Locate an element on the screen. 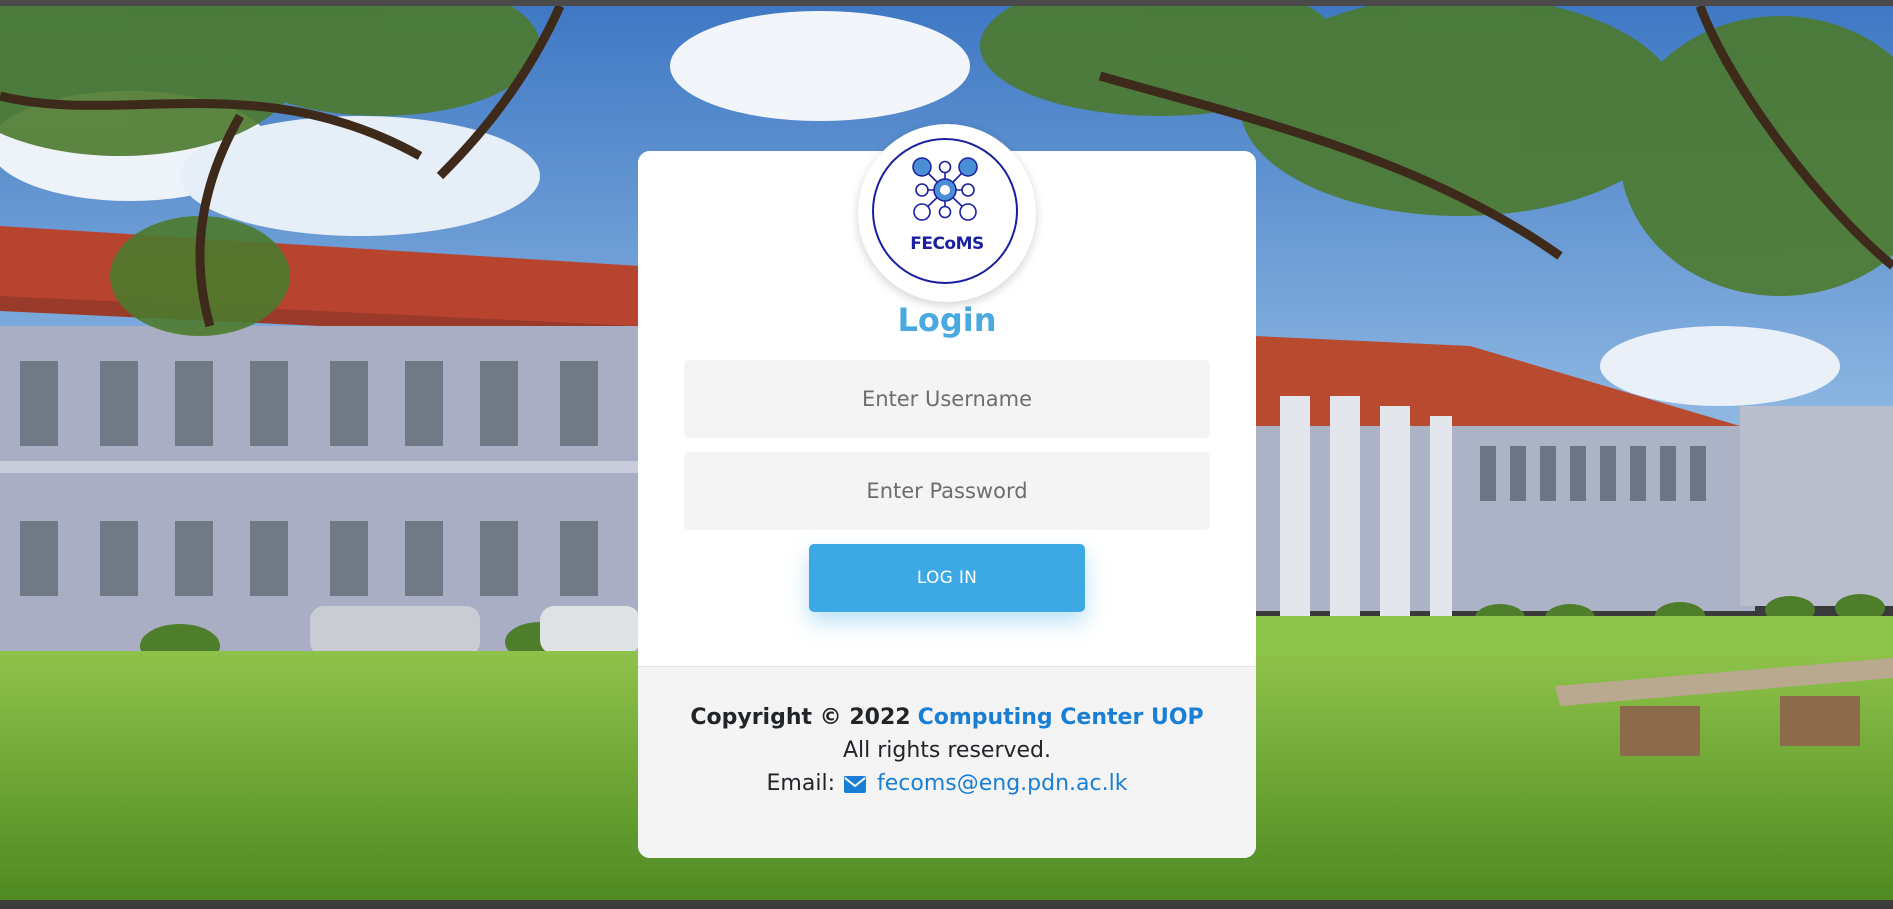 The image size is (1893, 909). network-nodes-icon is located at coordinates (945, 189).